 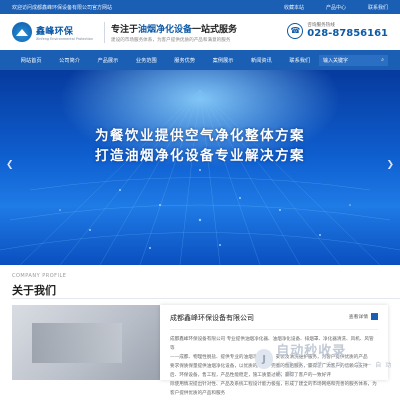 What do you see at coordinates (10, 165) in the screenshot?
I see `chevron-left-icon: ❮` at bounding box center [10, 165].